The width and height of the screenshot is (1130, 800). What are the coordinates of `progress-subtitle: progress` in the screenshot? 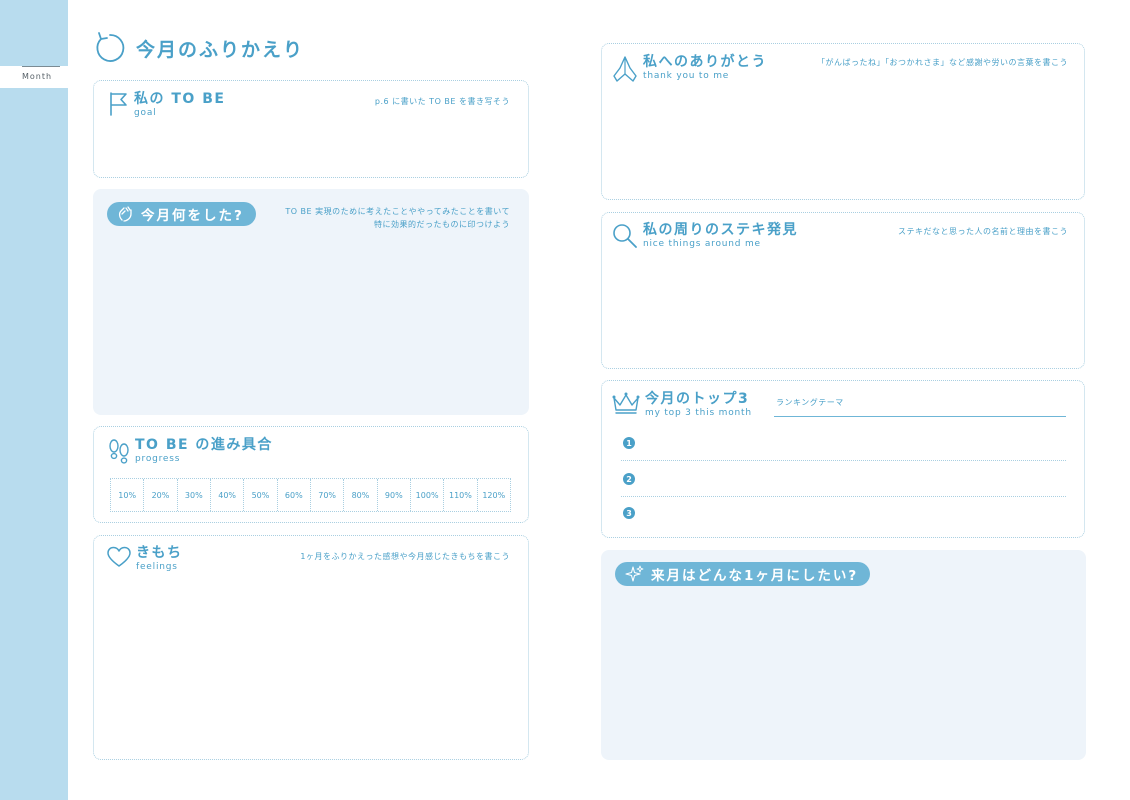 It's located at (158, 459).